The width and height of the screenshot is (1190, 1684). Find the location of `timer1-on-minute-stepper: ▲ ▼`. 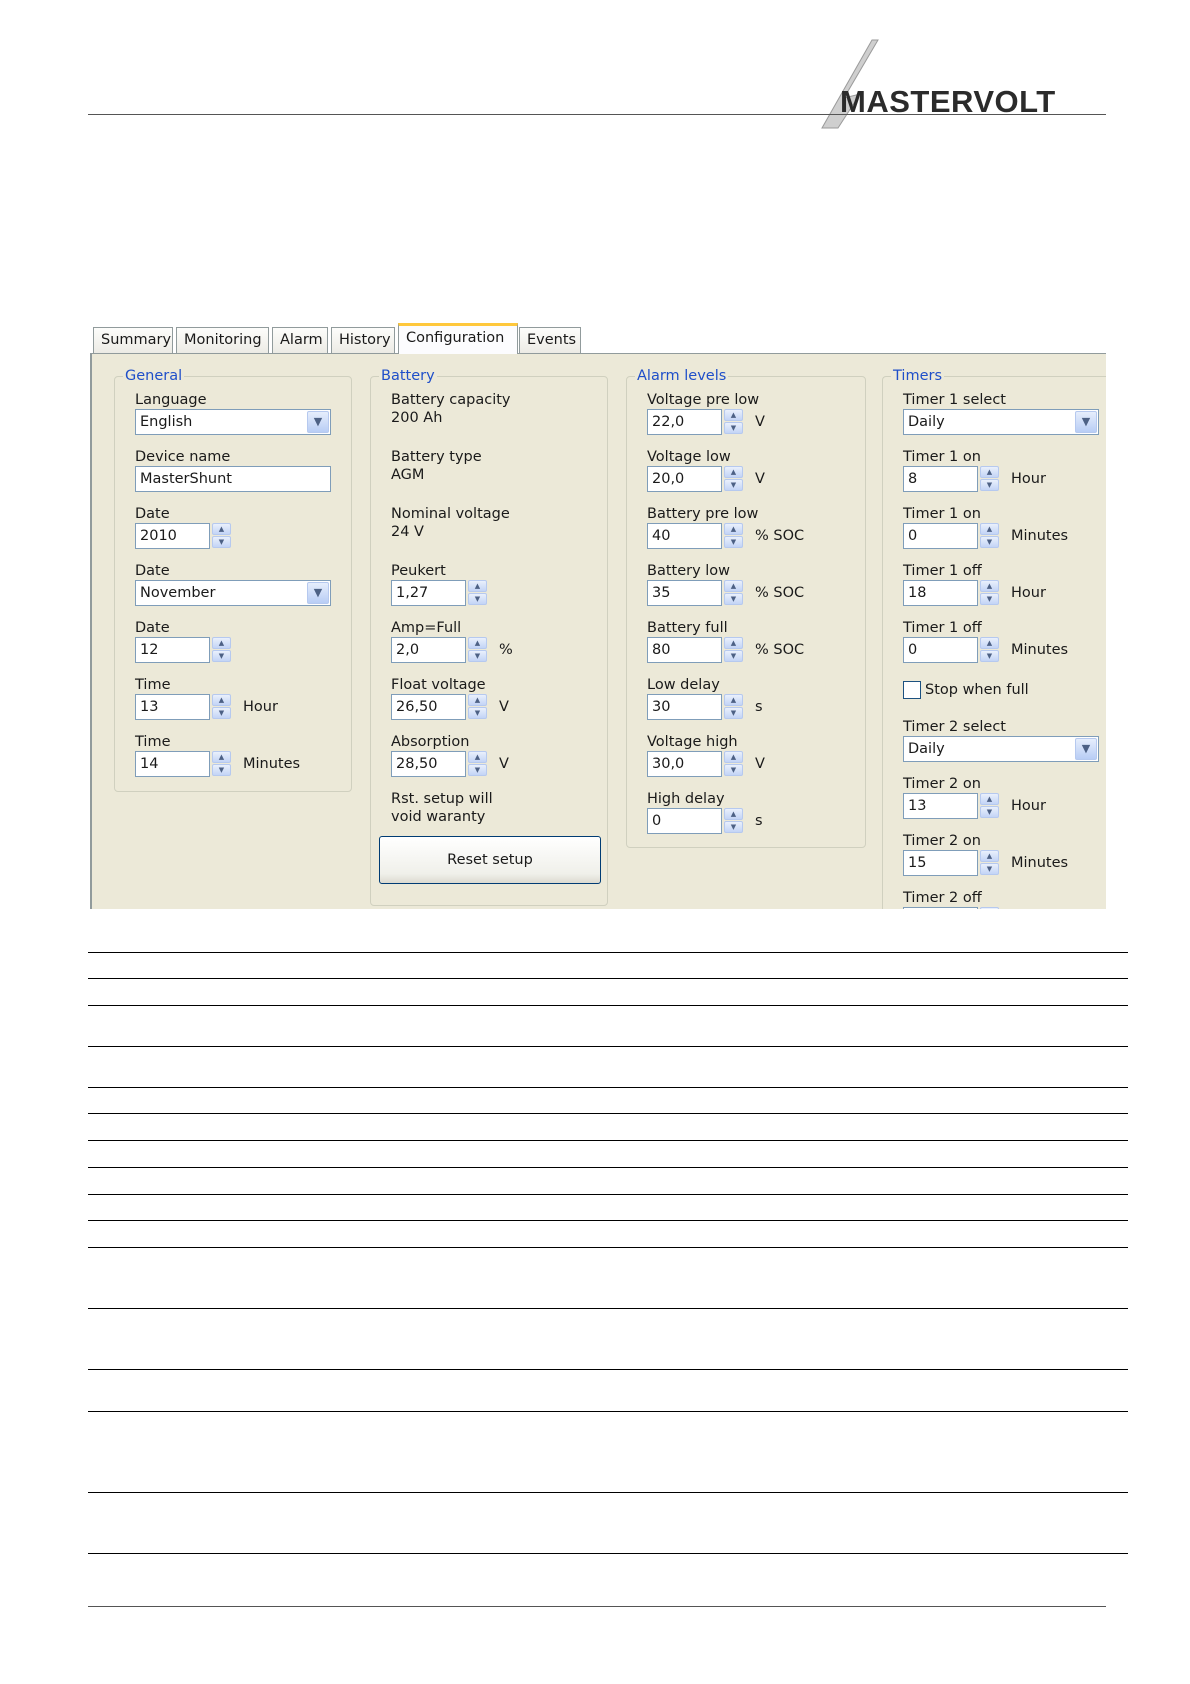

timer1-on-minute-stepper: ▲ ▼ is located at coordinates (989, 536).